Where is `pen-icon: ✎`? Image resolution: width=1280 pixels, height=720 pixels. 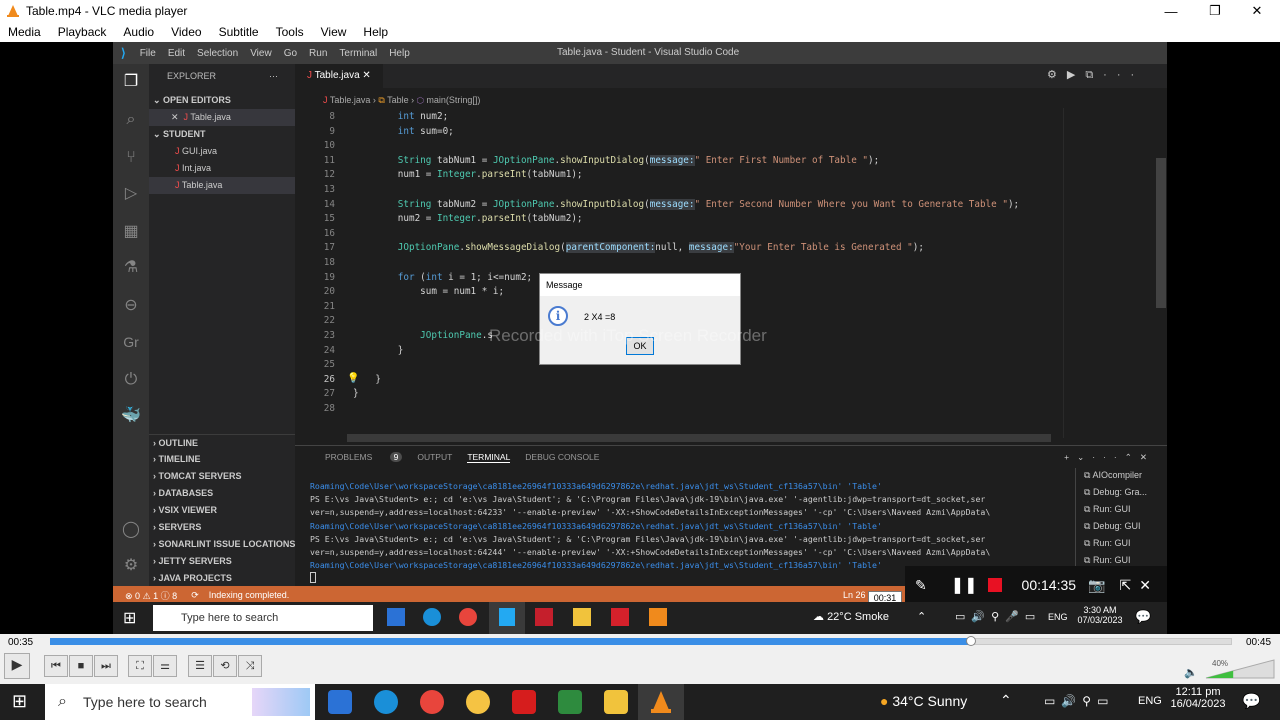
pen-icon: ✎ is located at coordinates (921, 585).